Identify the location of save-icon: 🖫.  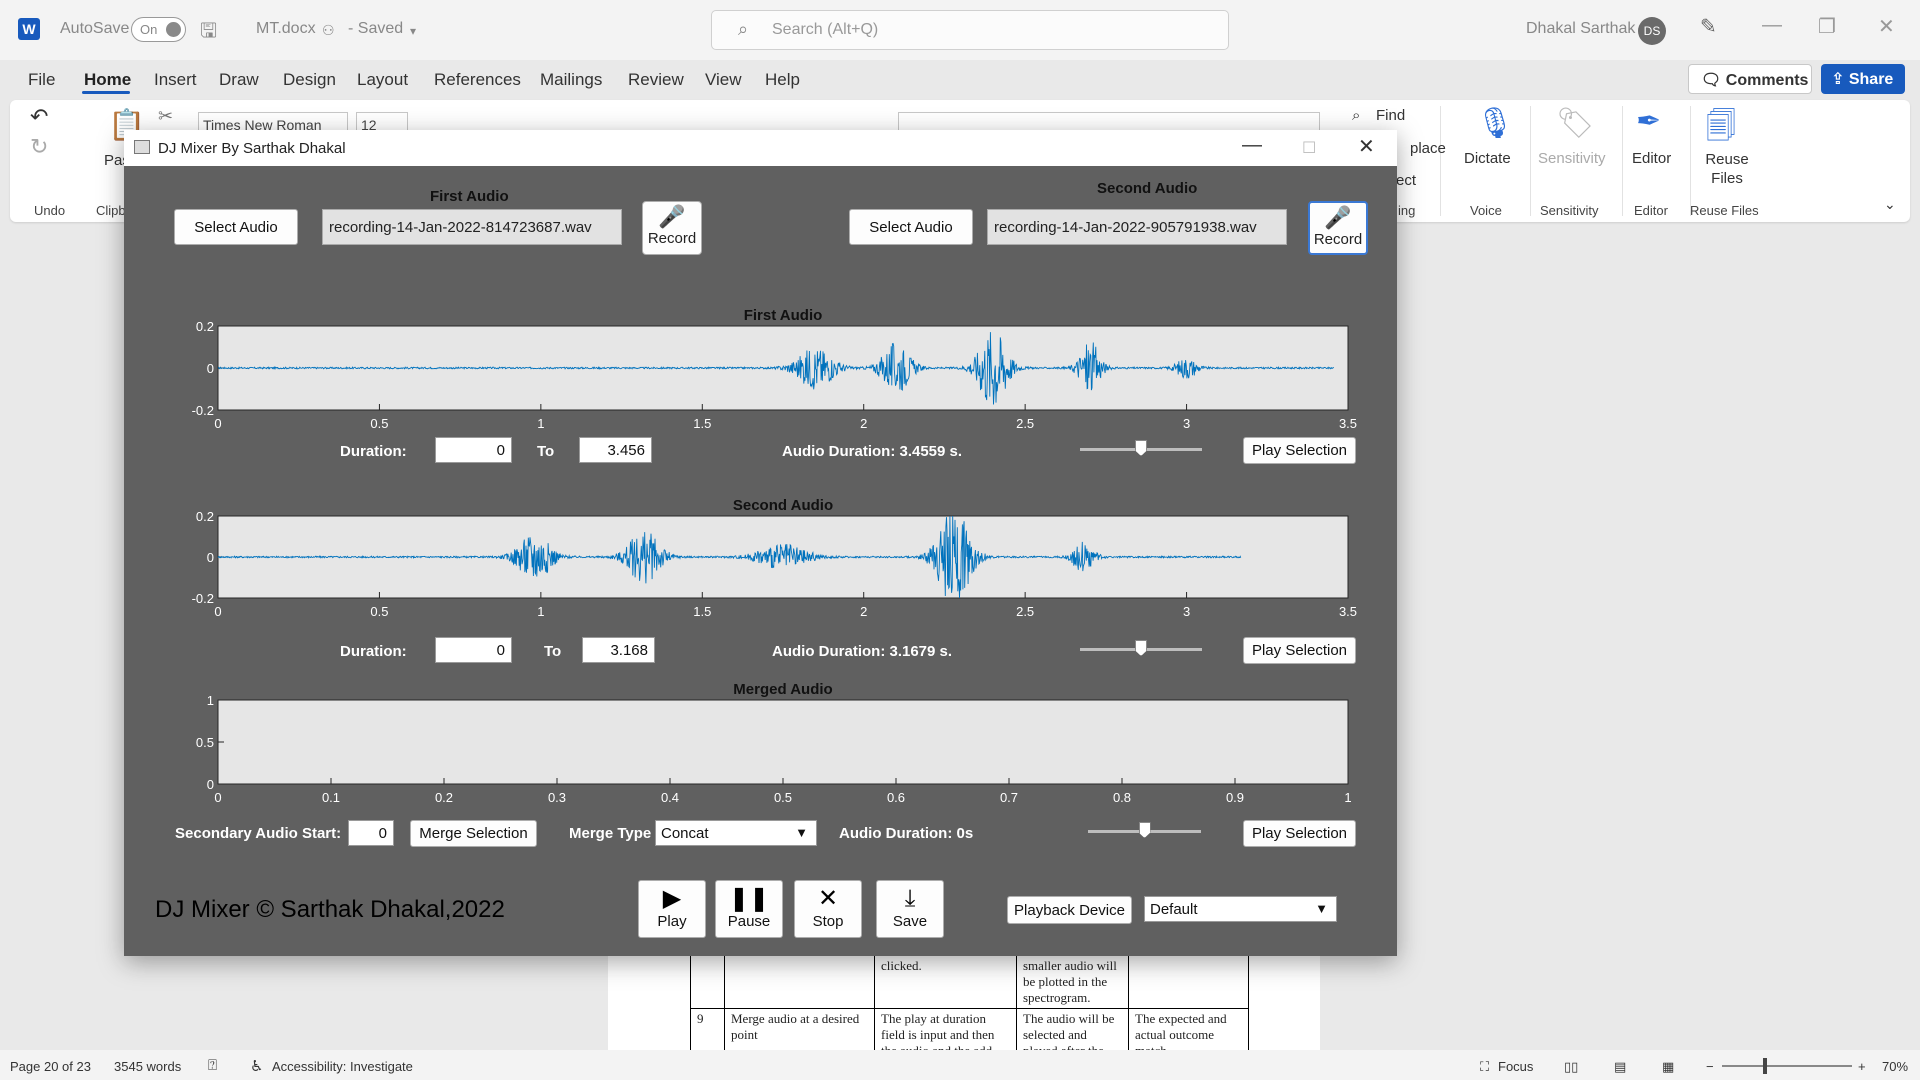
(208, 33).